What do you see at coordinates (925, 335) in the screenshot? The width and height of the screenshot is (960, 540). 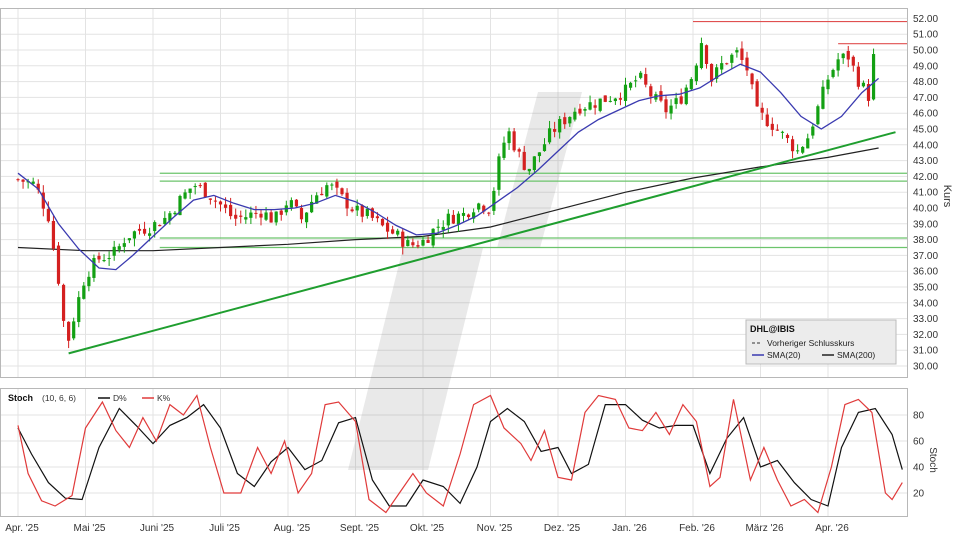 I see `price-tick-label: 32.00` at bounding box center [925, 335].